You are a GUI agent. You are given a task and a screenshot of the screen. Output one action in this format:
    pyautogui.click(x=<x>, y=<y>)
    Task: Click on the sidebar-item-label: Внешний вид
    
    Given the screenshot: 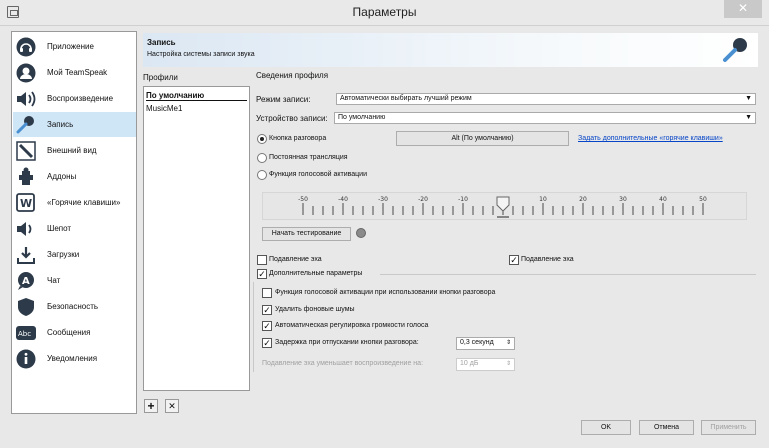 What is the action you would take?
    pyautogui.click(x=72, y=150)
    